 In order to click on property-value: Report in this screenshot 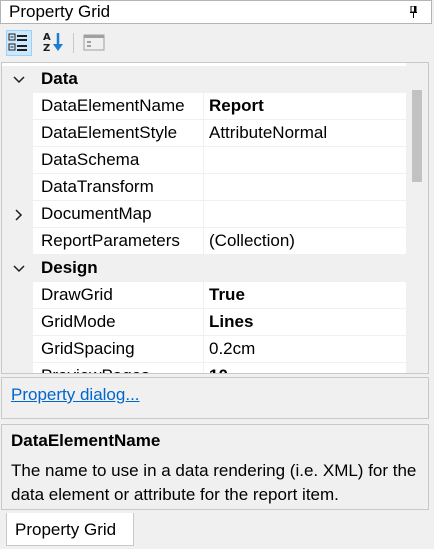, I will do `click(236, 106)`.